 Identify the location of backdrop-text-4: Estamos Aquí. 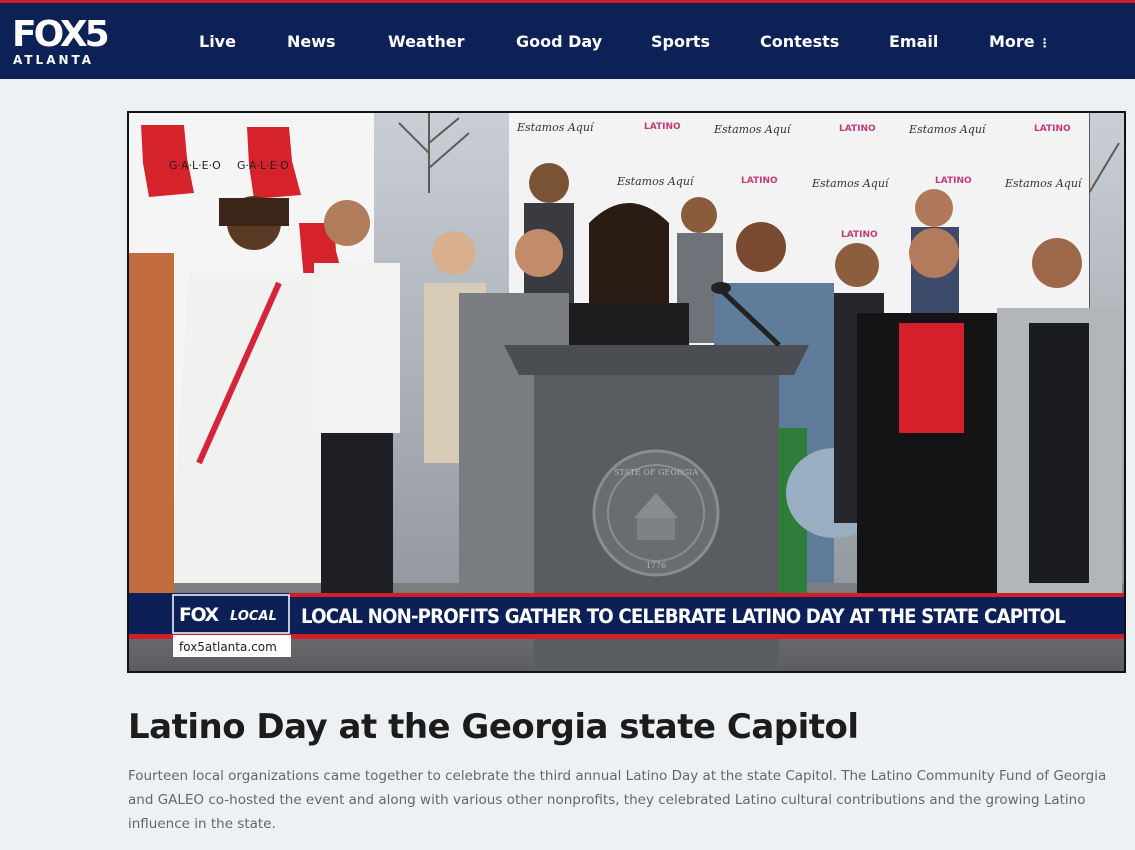
(655, 181).